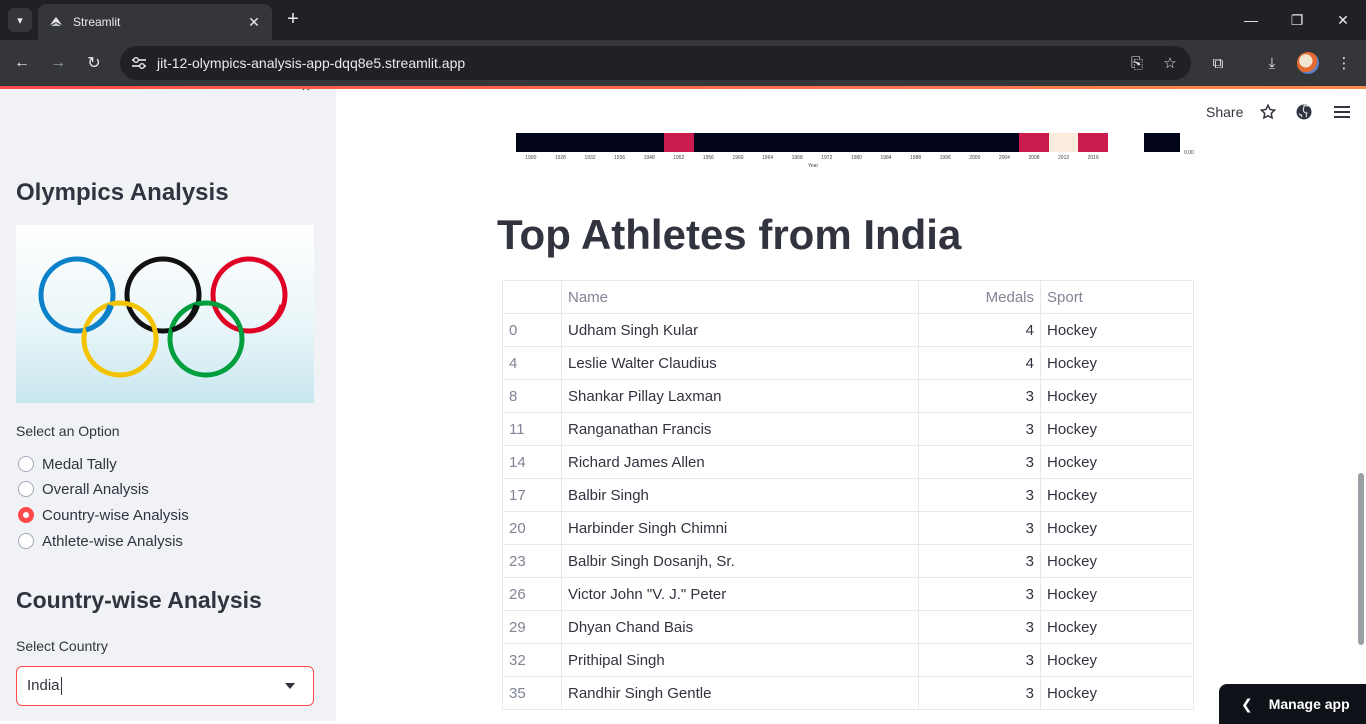  What do you see at coordinates (979, 297) in the screenshot?
I see `column-header-medals: Medals` at bounding box center [979, 297].